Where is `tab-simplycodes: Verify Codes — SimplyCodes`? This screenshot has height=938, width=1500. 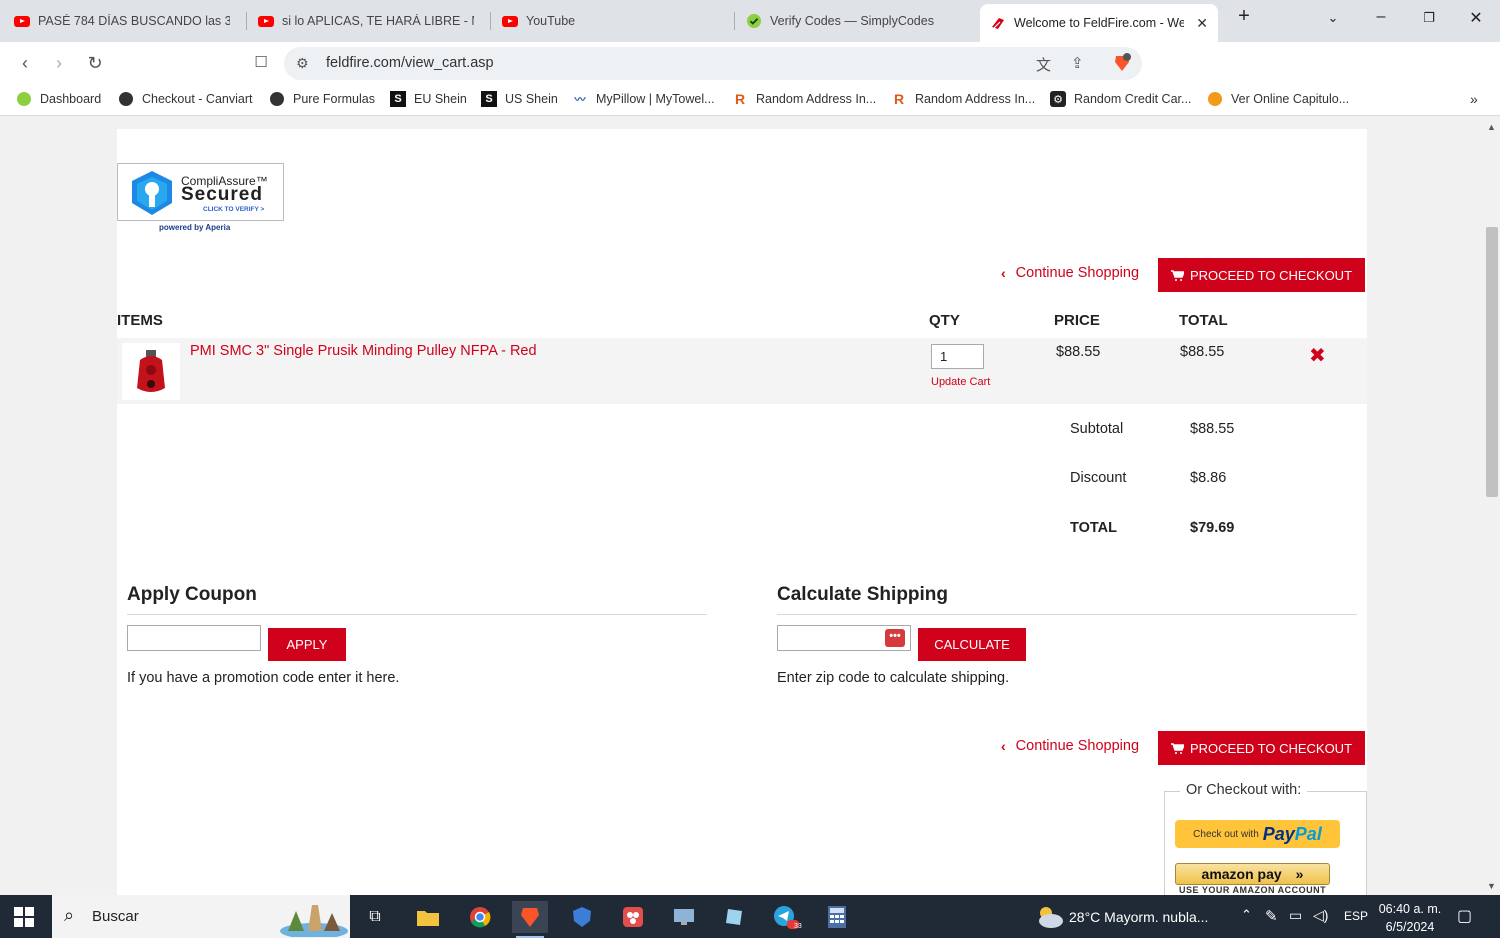
tab-simplycodes: Verify Codes — SimplyCodes is located at coordinates (854, 21).